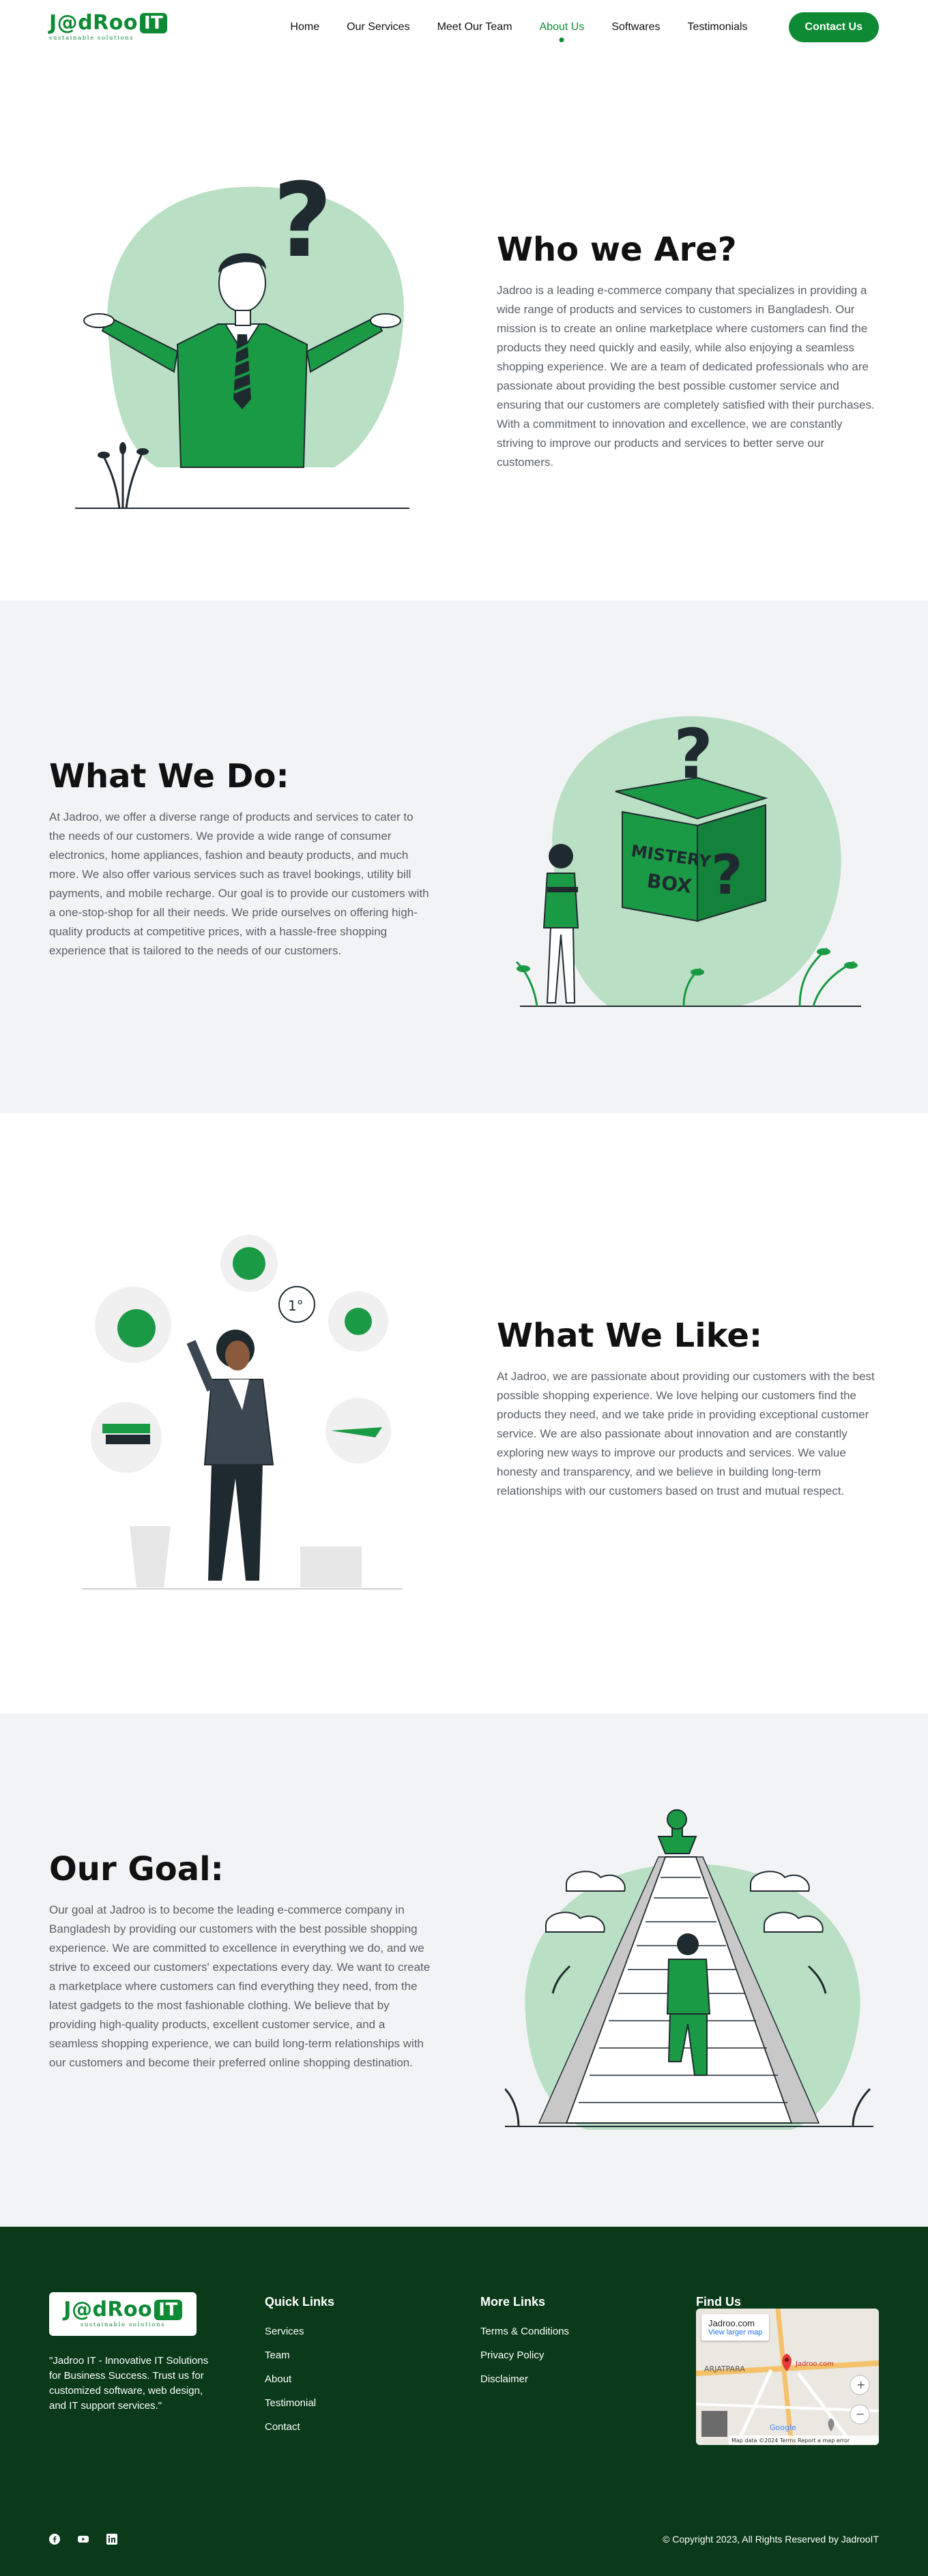  I want to click on linkedin-icon, so click(111, 2539).